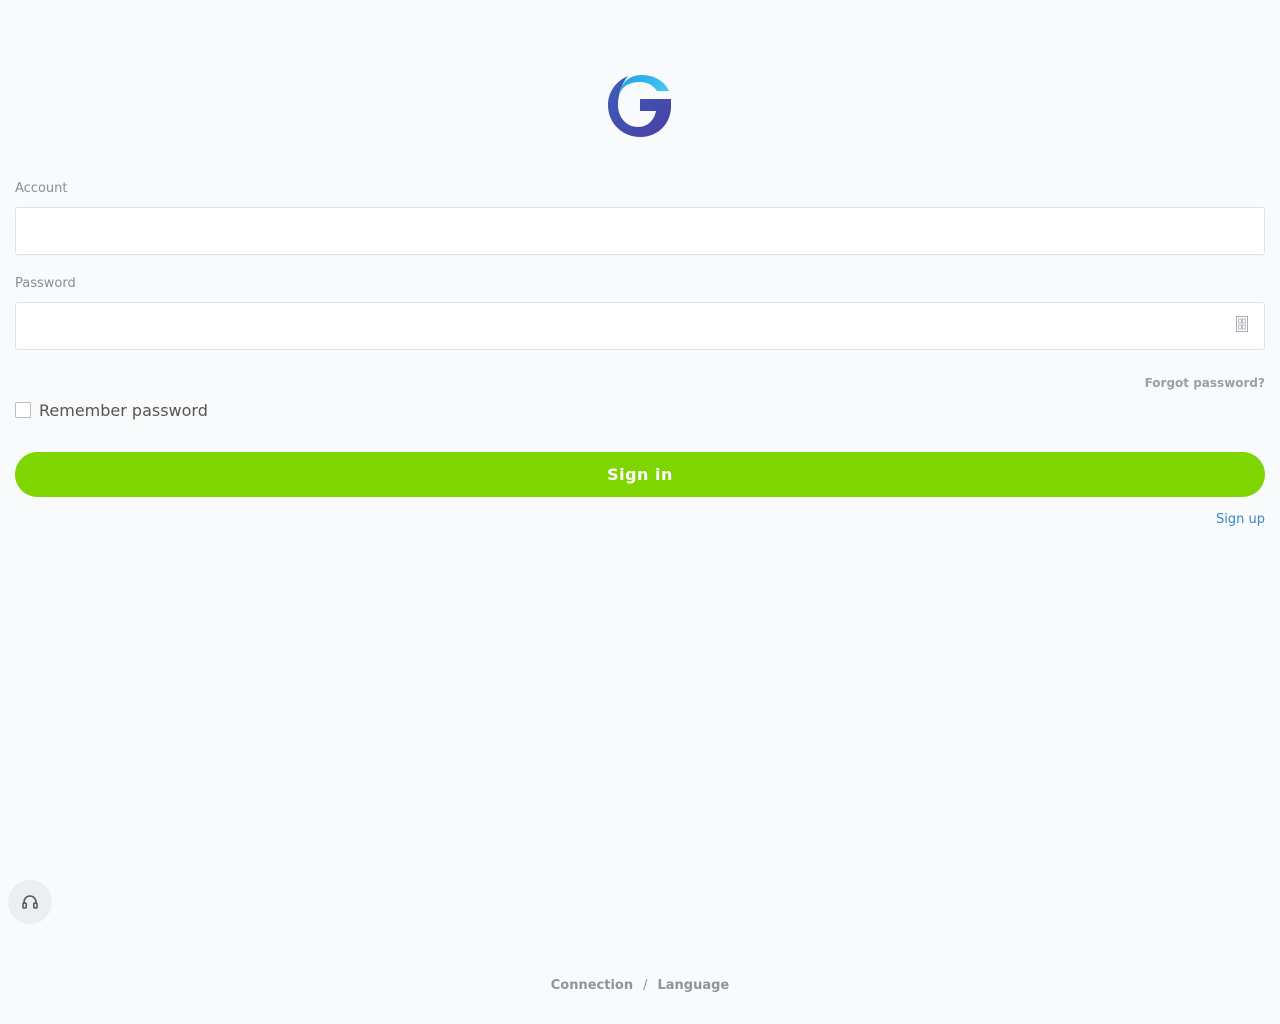 This screenshot has width=1280, height=1024. What do you see at coordinates (640, 985) in the screenshot?
I see `footer-links: Connection / Language` at bounding box center [640, 985].